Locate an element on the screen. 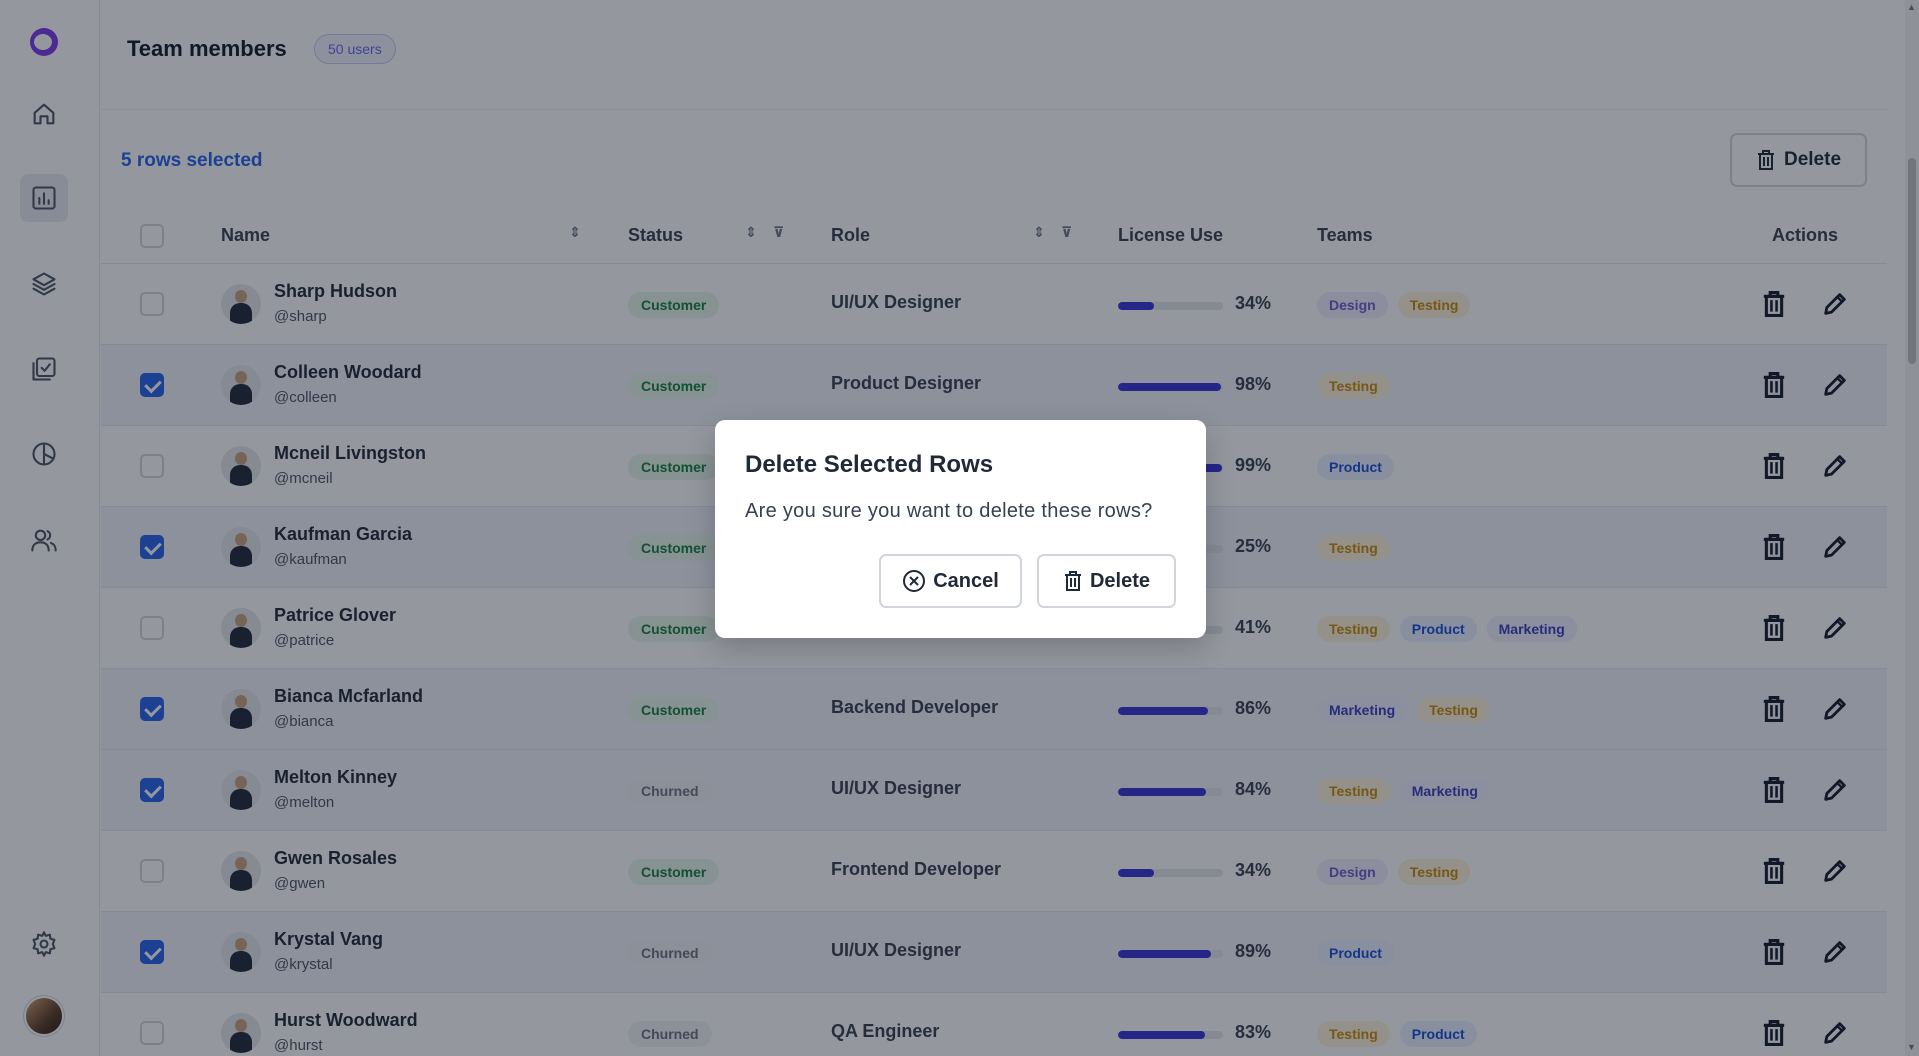  trash-icon is located at coordinates (1072, 581).